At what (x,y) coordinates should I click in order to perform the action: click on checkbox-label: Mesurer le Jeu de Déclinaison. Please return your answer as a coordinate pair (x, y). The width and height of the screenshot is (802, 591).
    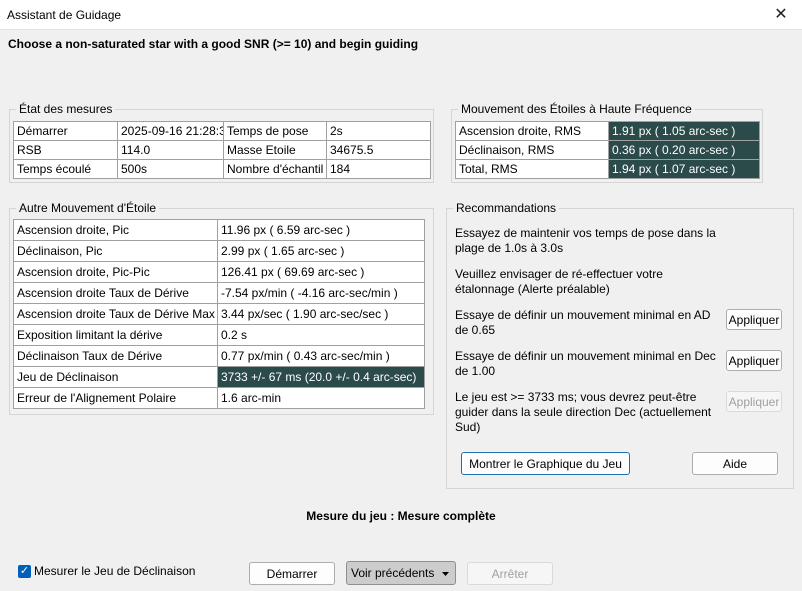
    Looking at the image, I should click on (115, 571).